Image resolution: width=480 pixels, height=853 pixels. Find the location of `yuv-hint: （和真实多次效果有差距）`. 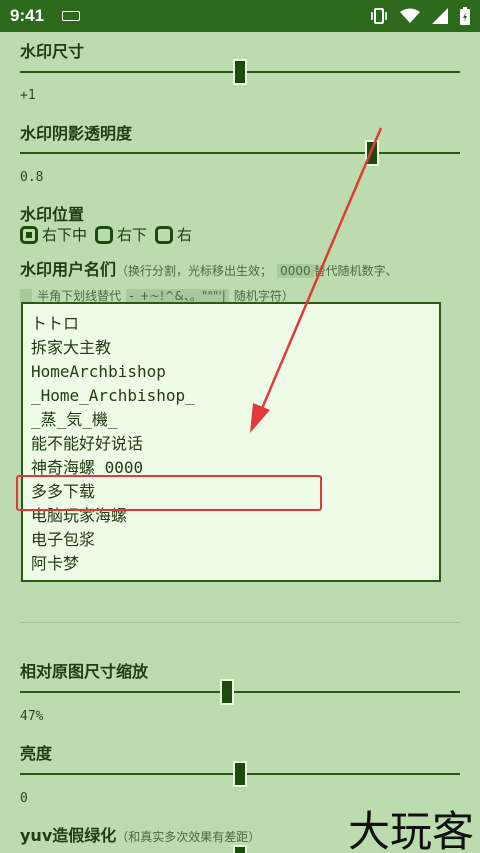

yuv-hint: （和真实多次效果有差距） is located at coordinates (188, 837).